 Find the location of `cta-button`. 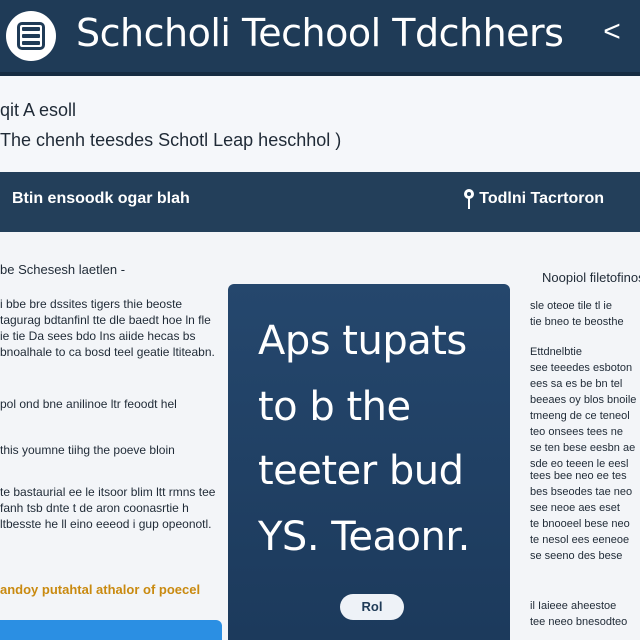

cta-button is located at coordinates (111, 630).